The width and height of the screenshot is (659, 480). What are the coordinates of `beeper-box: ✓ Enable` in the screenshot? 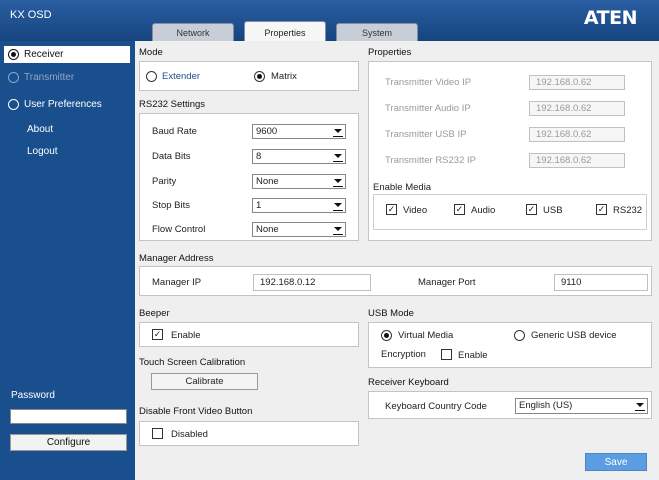 It's located at (249, 334).